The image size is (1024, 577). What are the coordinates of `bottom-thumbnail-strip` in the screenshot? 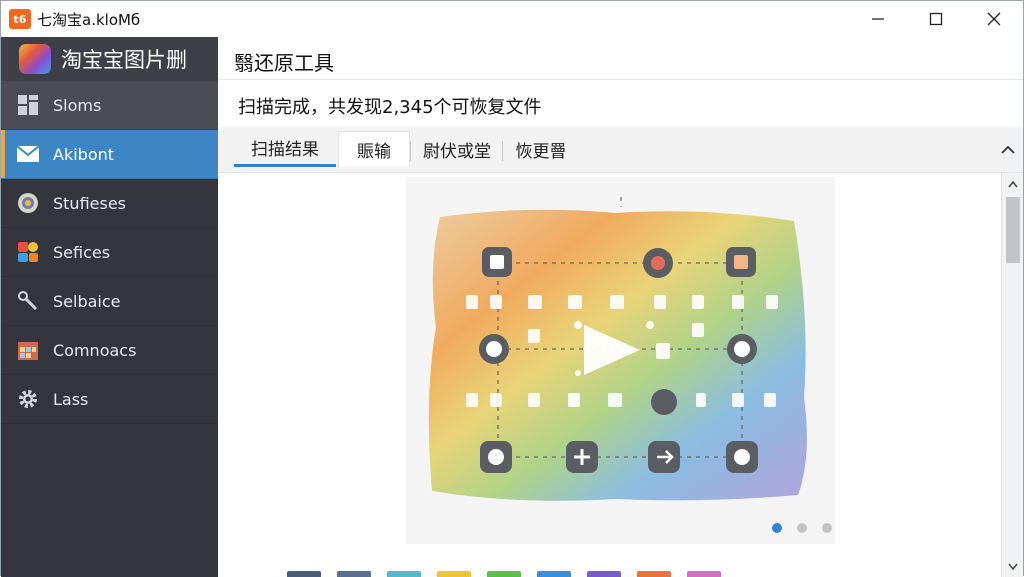 It's located at (512, 574).